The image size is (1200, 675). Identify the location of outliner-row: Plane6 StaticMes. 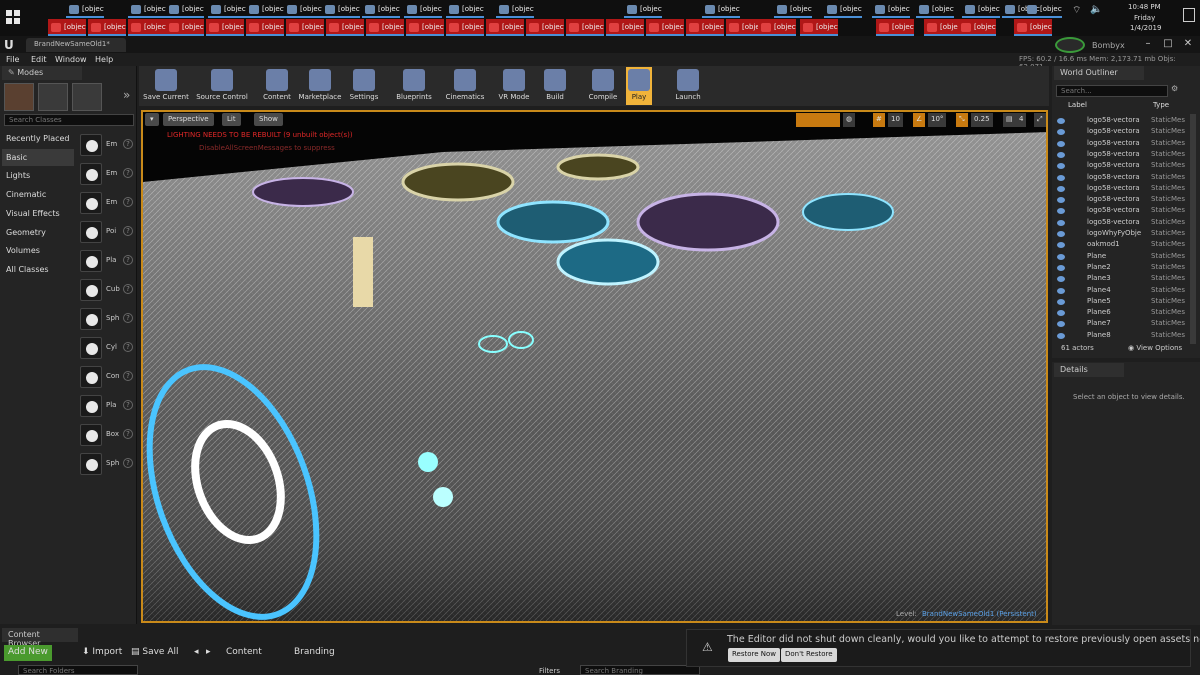
(1121, 313).